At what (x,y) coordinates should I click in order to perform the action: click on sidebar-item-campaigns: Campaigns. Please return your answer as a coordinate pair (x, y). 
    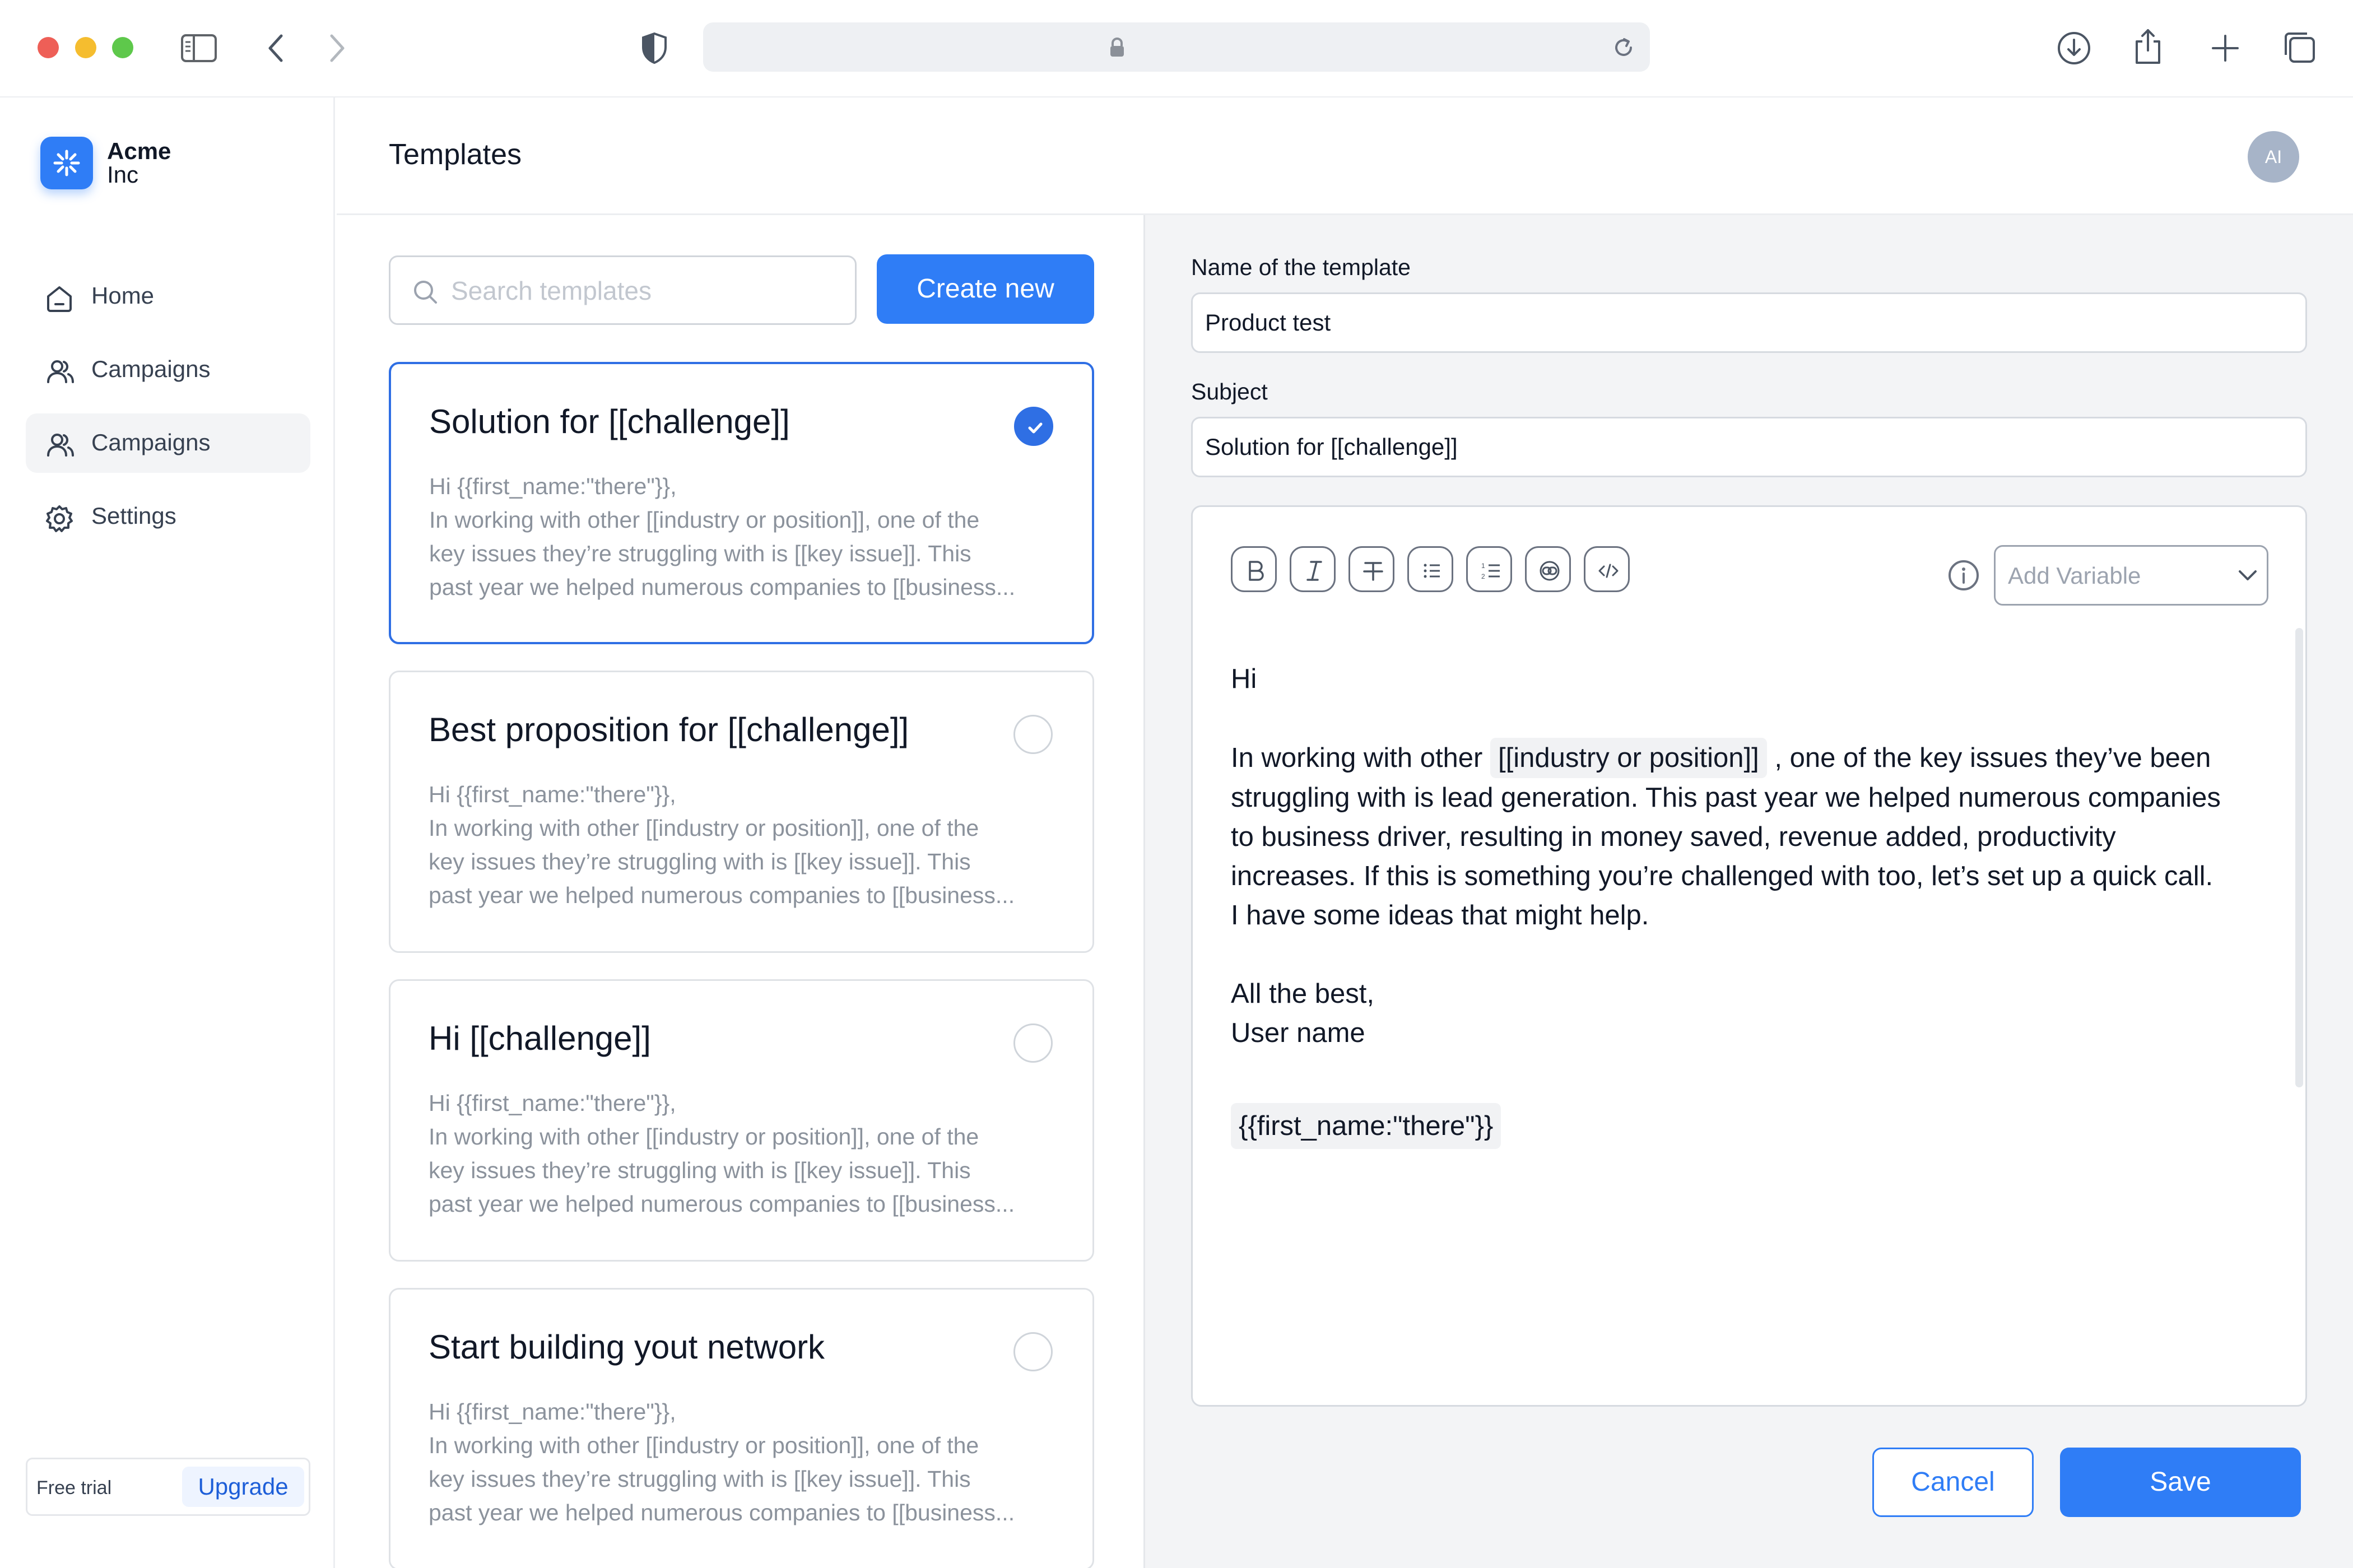
    Looking at the image, I should click on (168, 369).